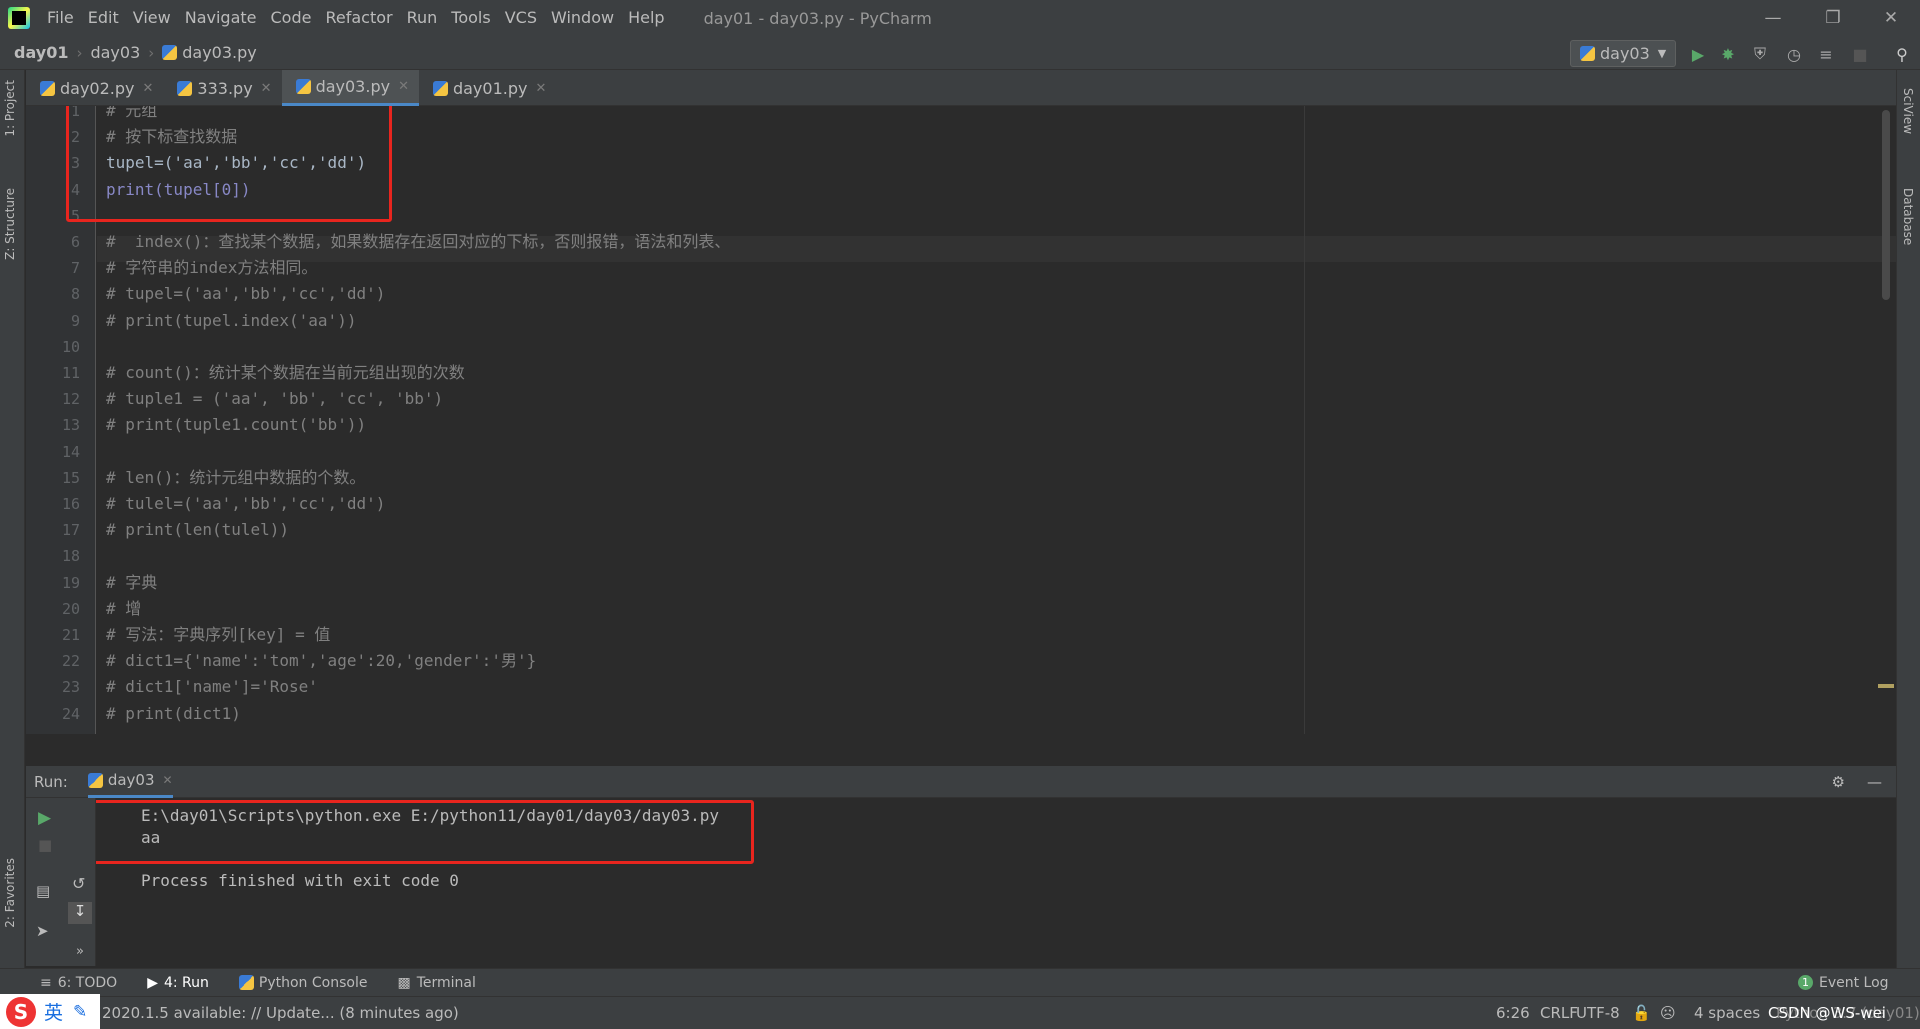 This screenshot has height=1029, width=1920. What do you see at coordinates (51, 781) in the screenshot?
I see `run-panel-label: Run:` at bounding box center [51, 781].